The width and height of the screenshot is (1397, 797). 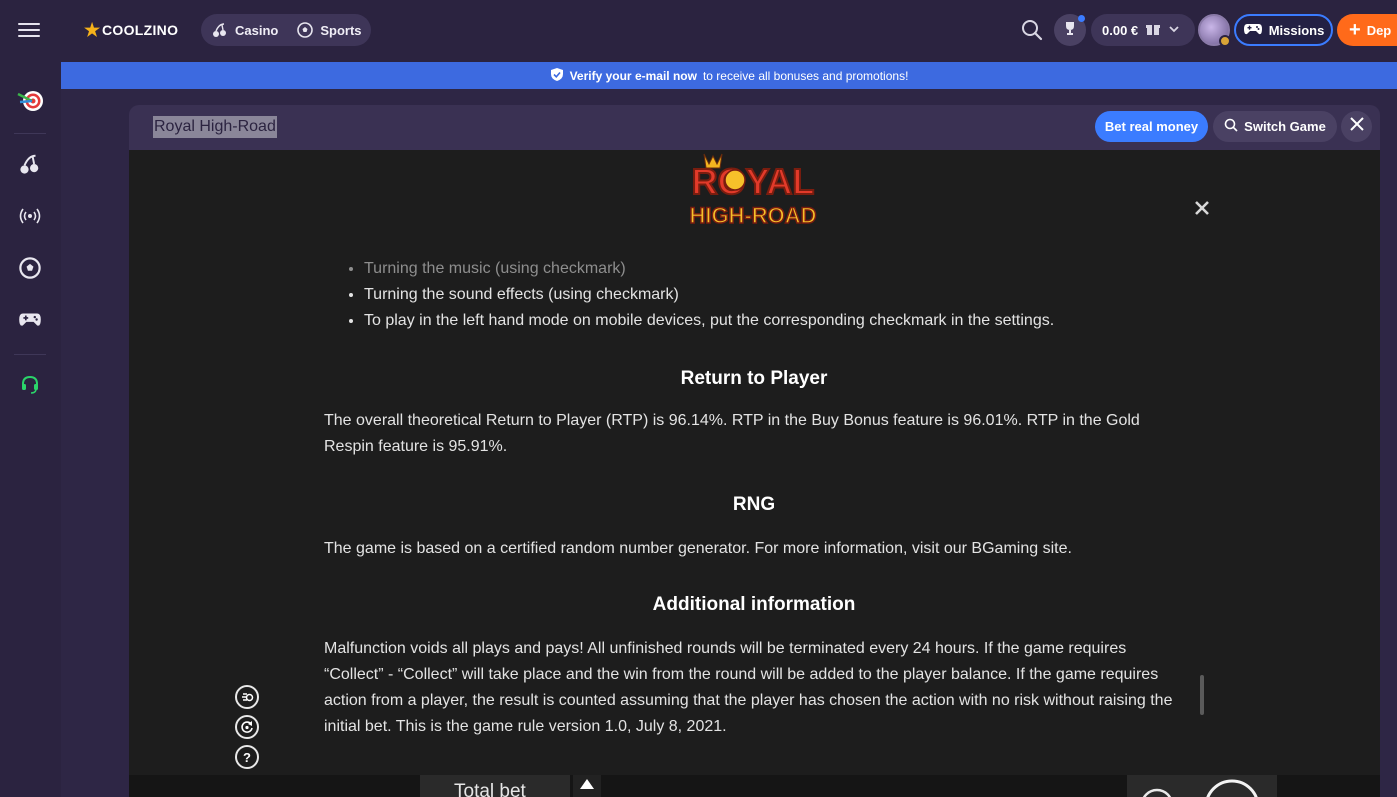 What do you see at coordinates (1153, 30) in the screenshot?
I see `gift-icon` at bounding box center [1153, 30].